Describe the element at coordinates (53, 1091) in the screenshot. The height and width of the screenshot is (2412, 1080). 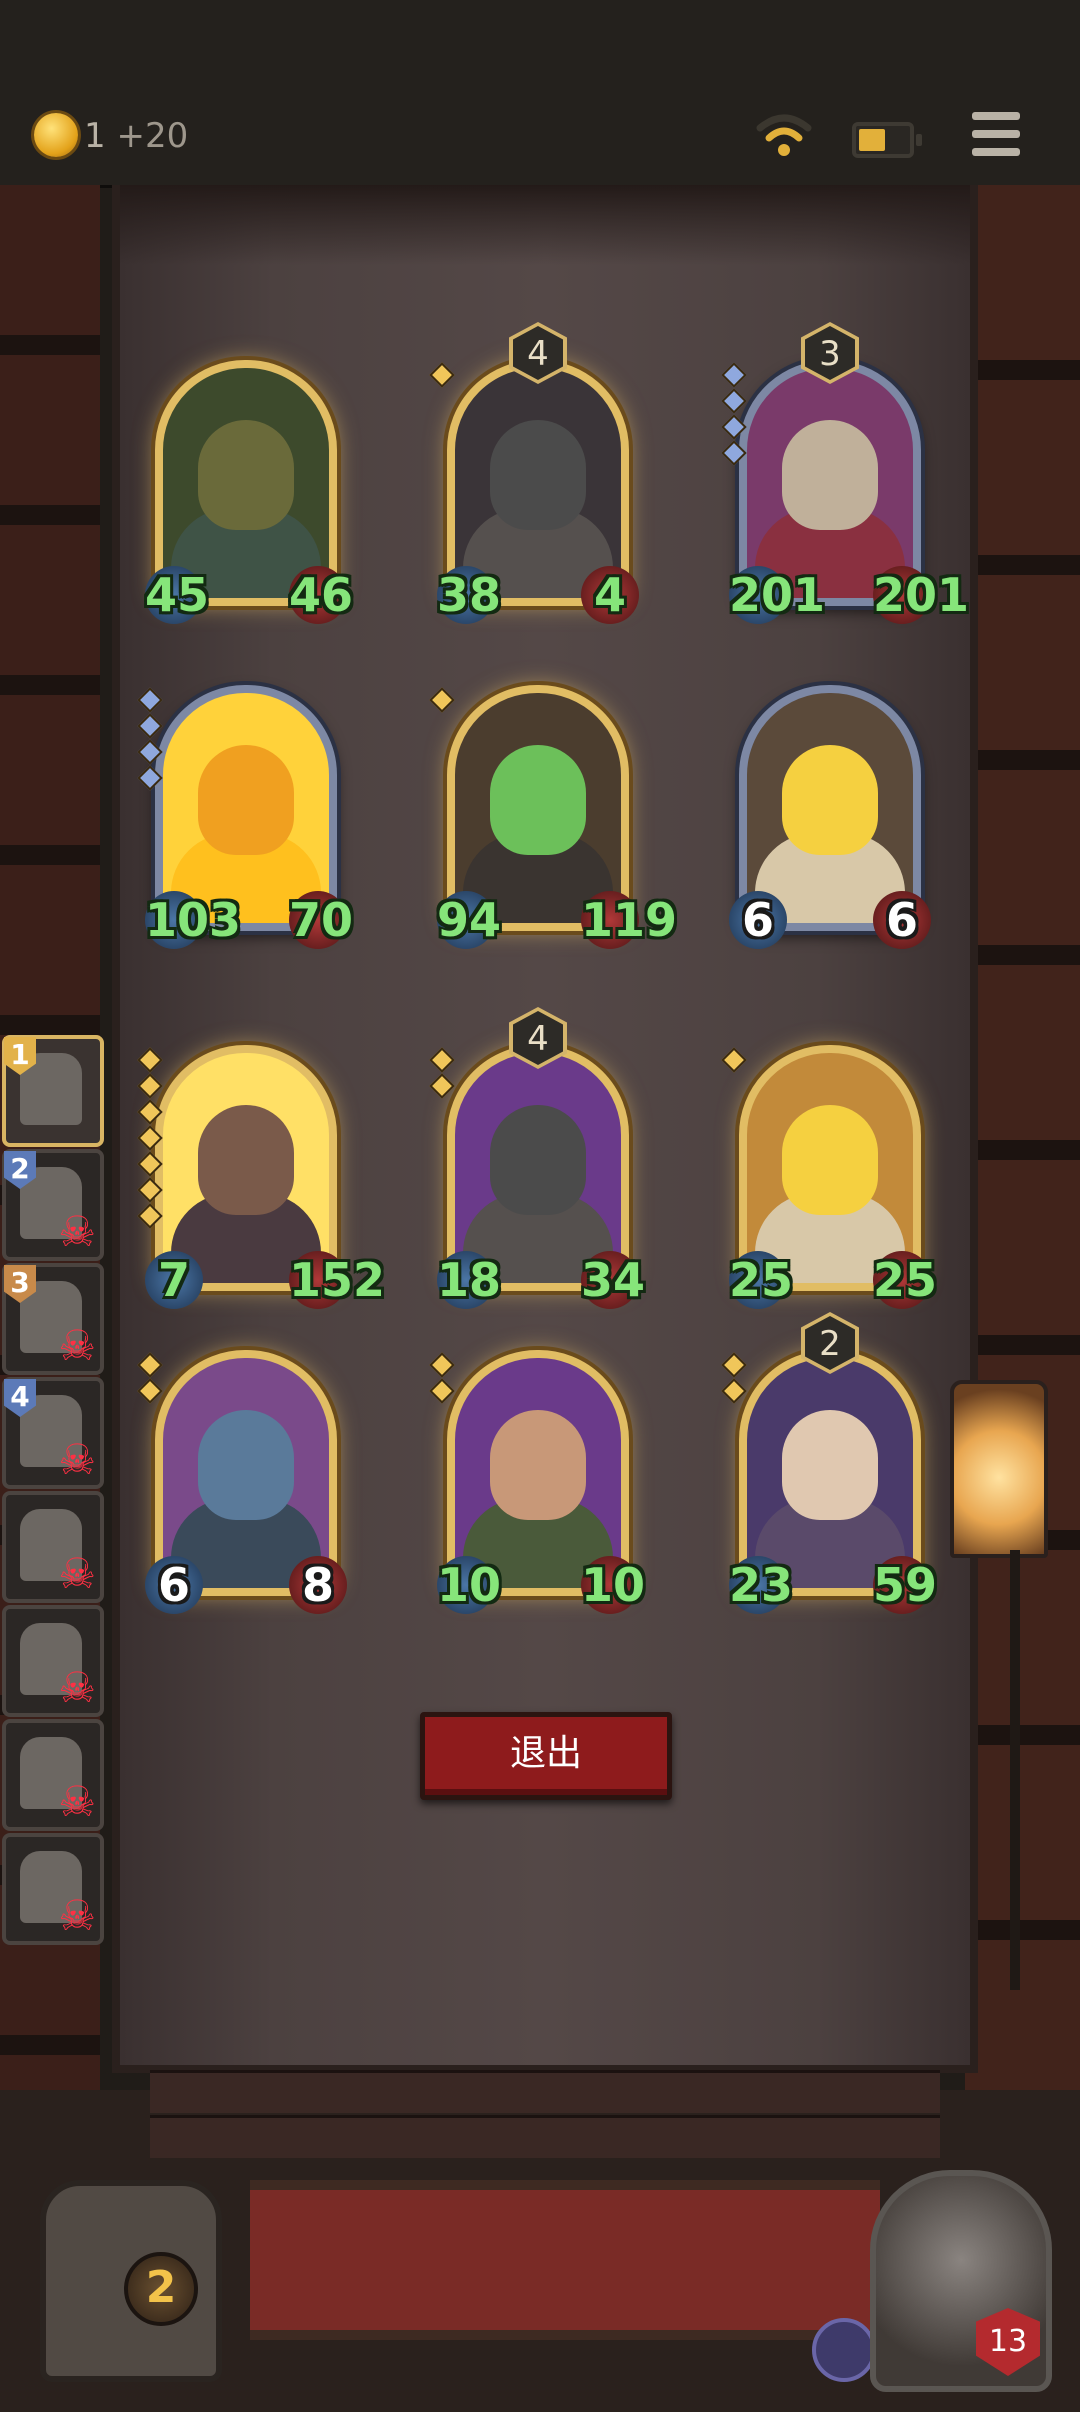
I see `player-slot: 1` at that location.